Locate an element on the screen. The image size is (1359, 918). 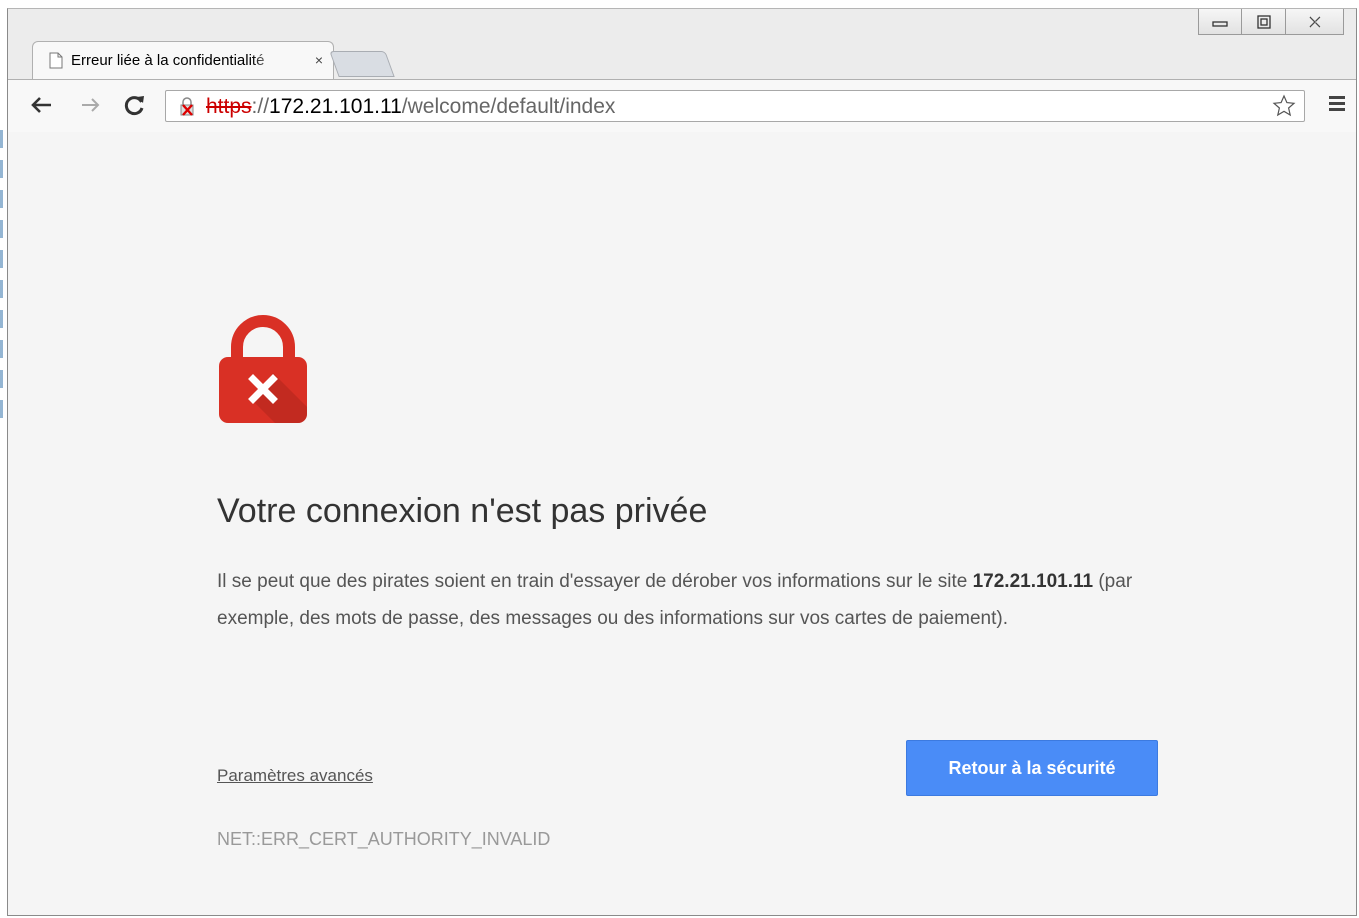
menu-button is located at coordinates (1337, 105).